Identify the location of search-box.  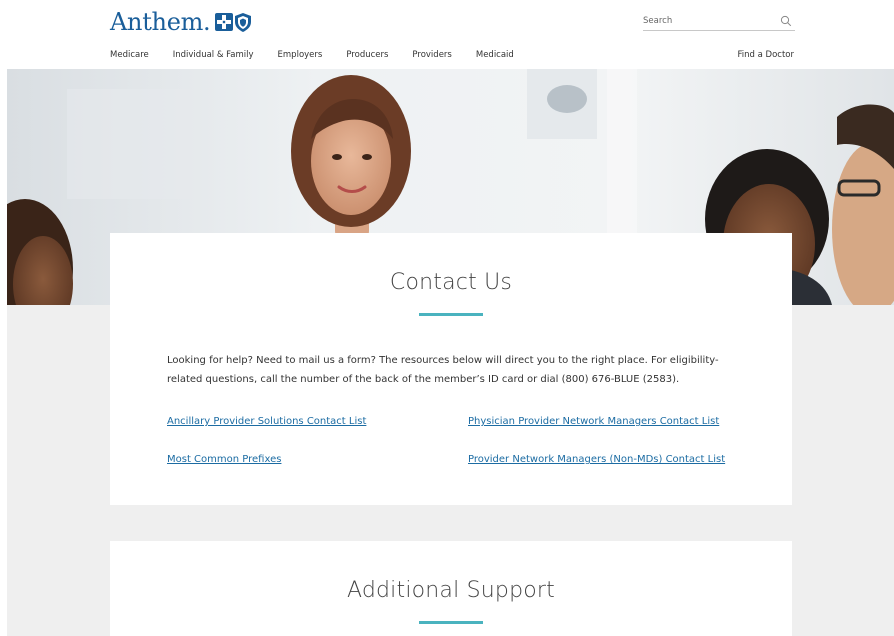
(719, 21).